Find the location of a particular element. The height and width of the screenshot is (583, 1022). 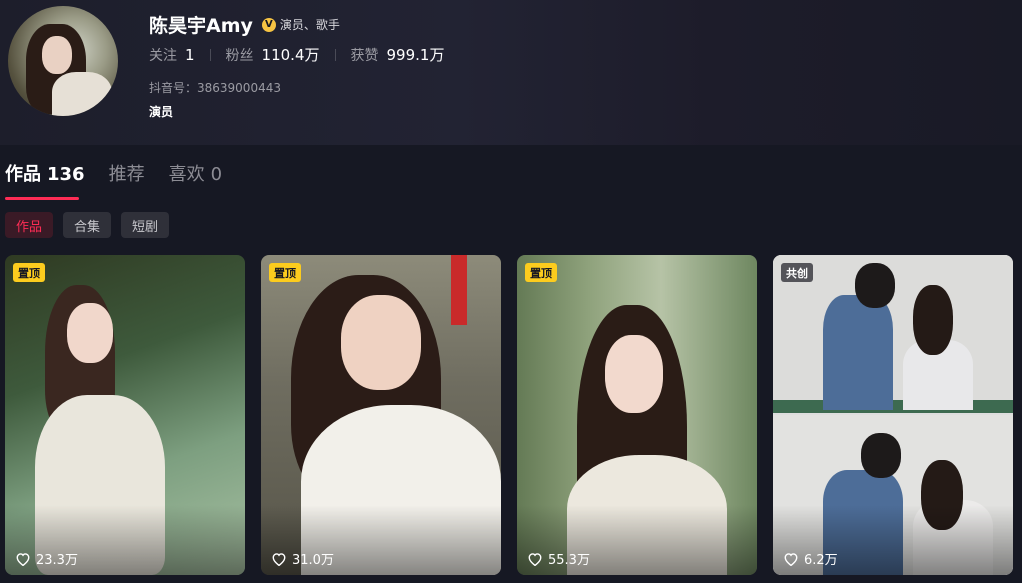

profile-tabs: 作品 136 推荐 喜欢 0 is located at coordinates (125, 180).